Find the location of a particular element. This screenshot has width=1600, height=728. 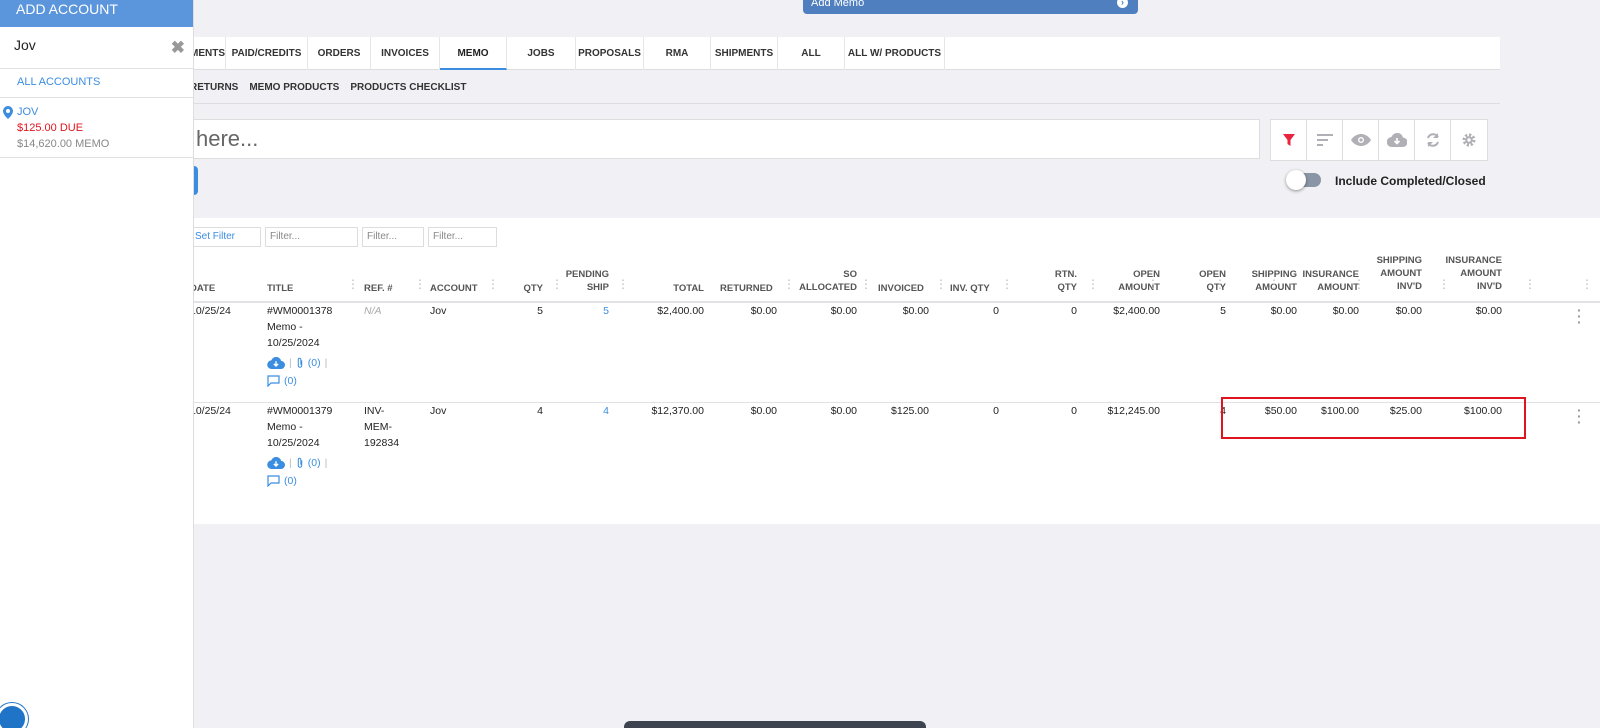

set-filter-button: Set Filter is located at coordinates (225, 237).